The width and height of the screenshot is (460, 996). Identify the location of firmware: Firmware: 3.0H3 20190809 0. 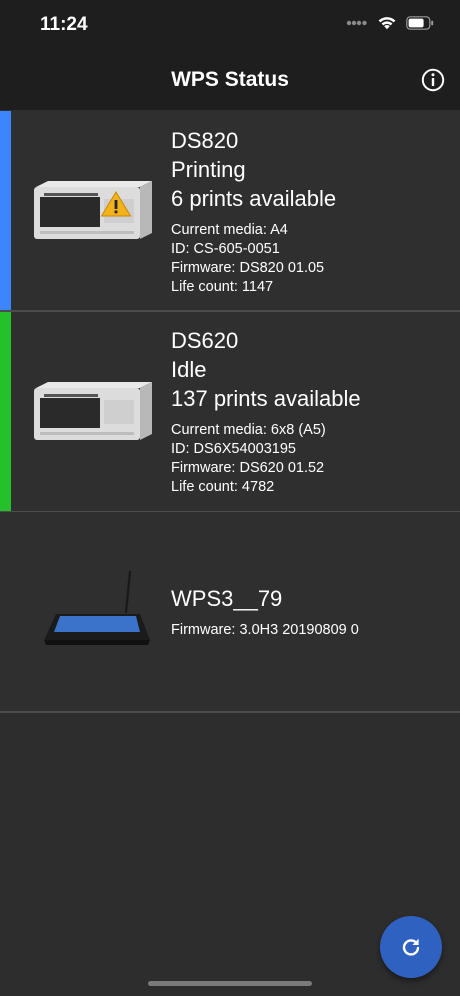
(265, 630).